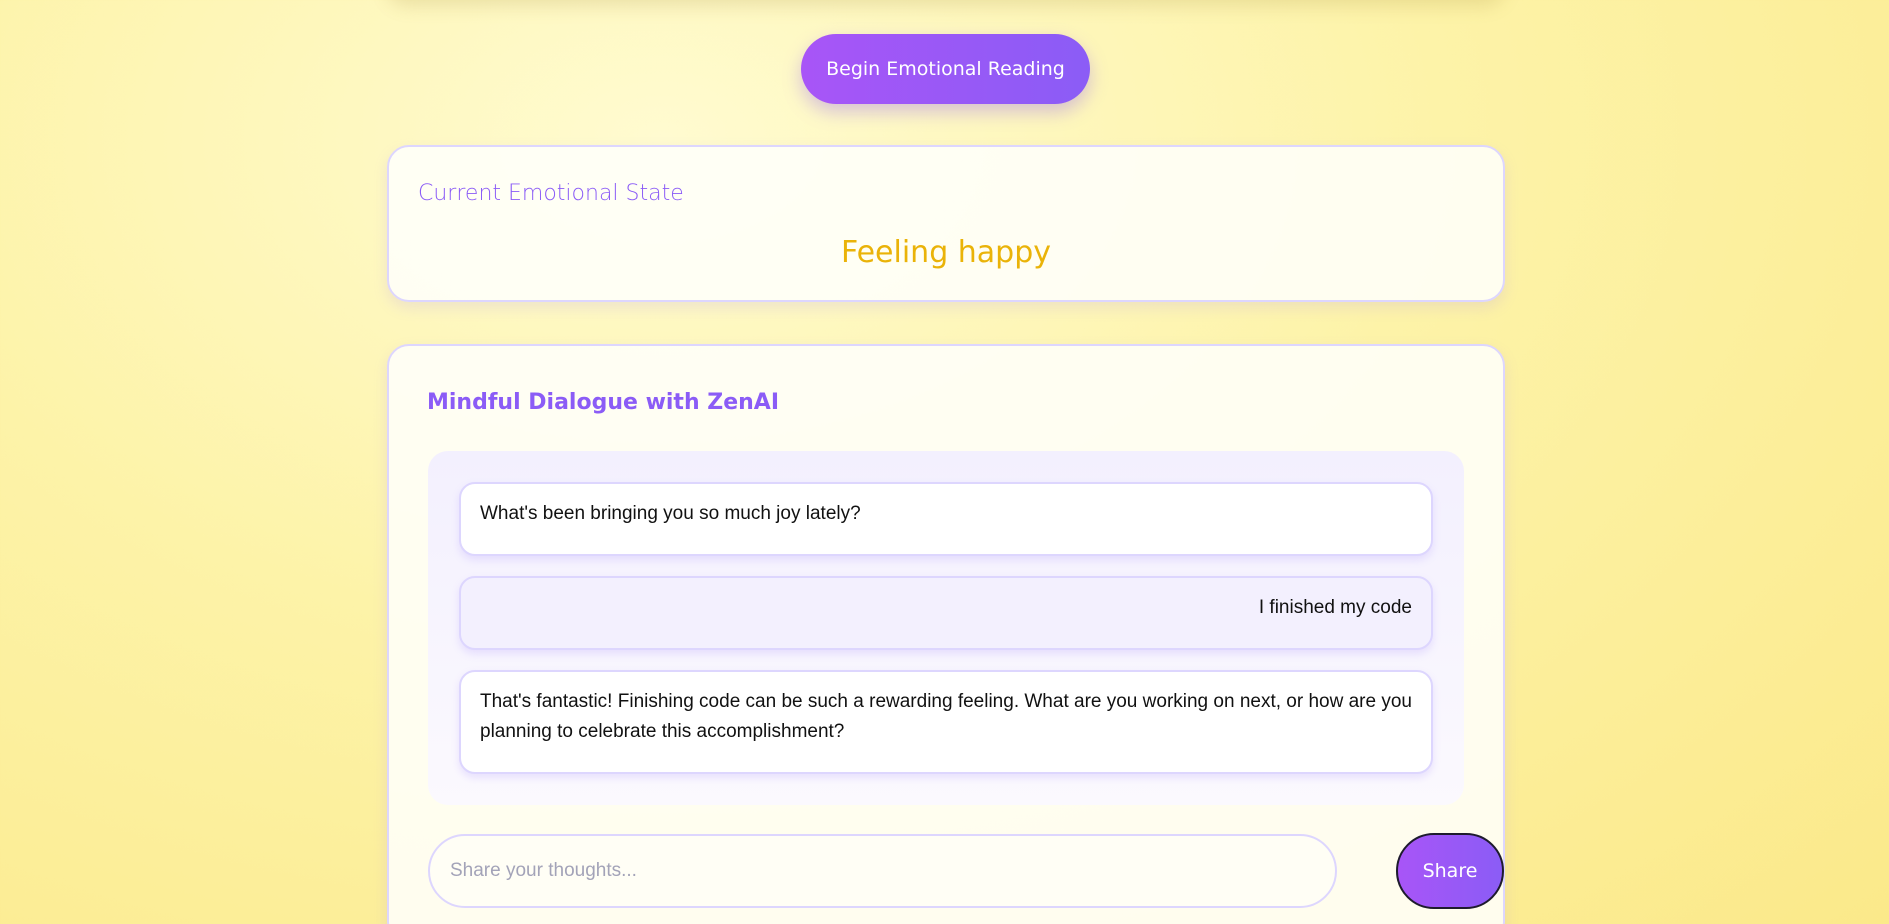 This screenshot has height=924, width=1889. What do you see at coordinates (946, 223) in the screenshot?
I see `emotional-state-card: Current Emotional State Feeling happy` at bounding box center [946, 223].